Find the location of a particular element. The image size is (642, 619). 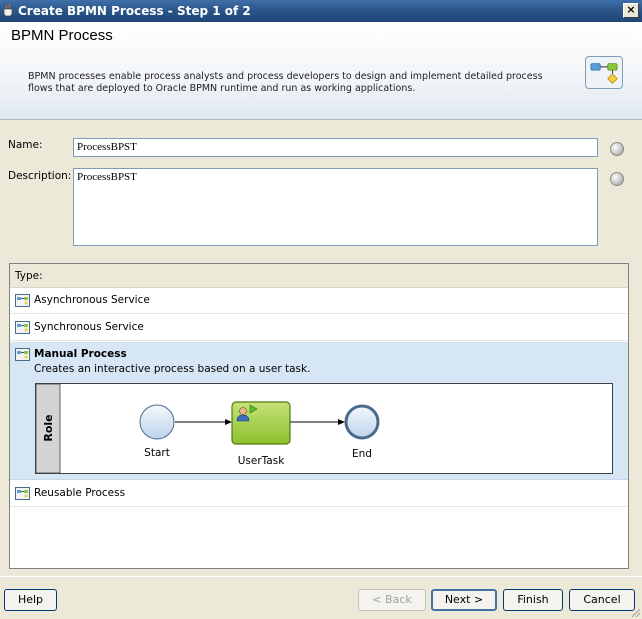

process-preview-diagram: Role Start UserTask End is located at coordinates (324, 428).